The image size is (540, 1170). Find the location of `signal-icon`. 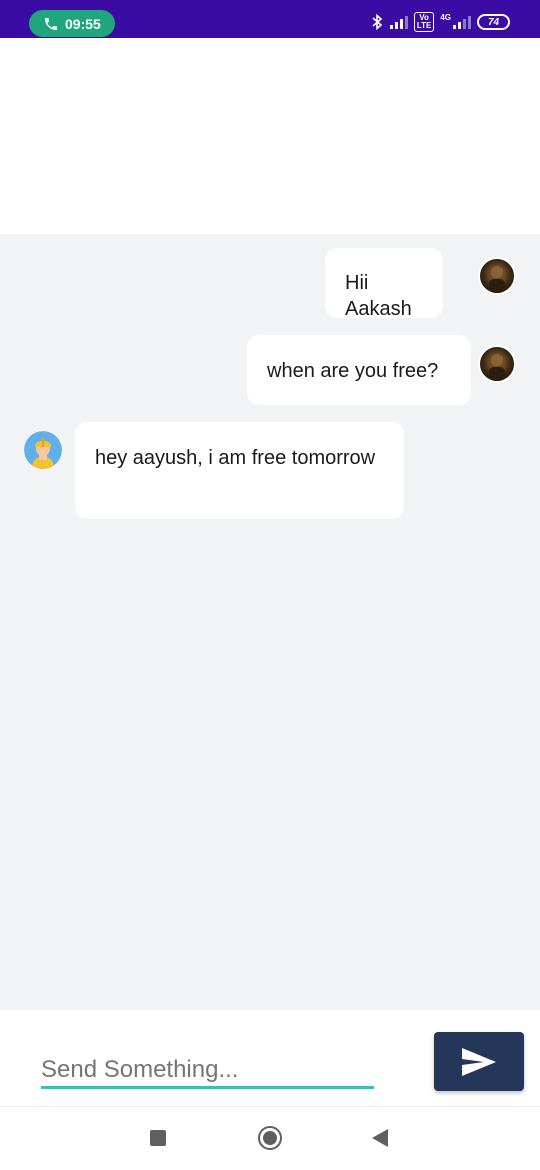

signal-icon is located at coordinates (398, 22).